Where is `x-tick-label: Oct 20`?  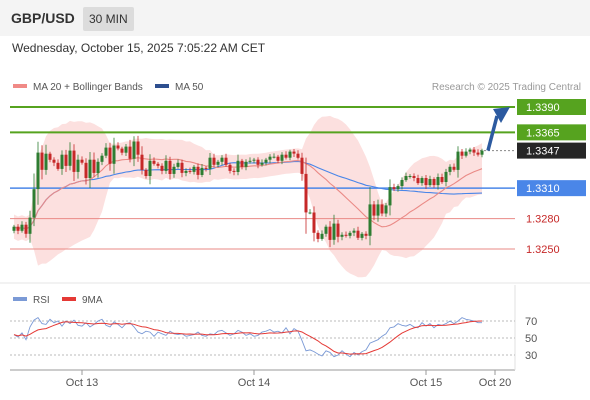 x-tick-label: Oct 20 is located at coordinates (495, 383).